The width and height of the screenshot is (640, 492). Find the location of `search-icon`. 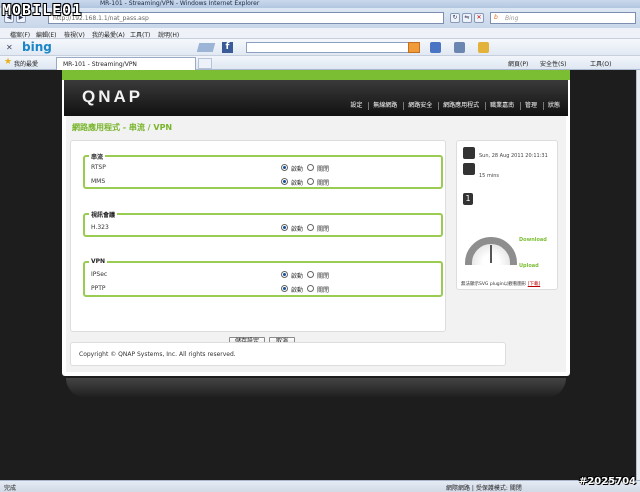

search-icon is located at coordinates (414, 47).